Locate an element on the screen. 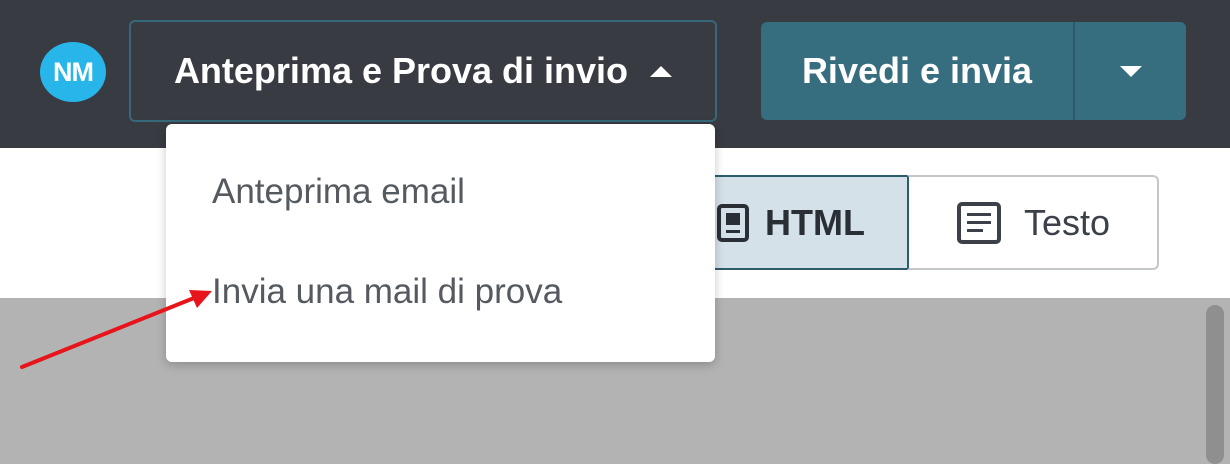 This screenshot has width=1230, height=464. html-view-button: HTML is located at coordinates (803, 222).